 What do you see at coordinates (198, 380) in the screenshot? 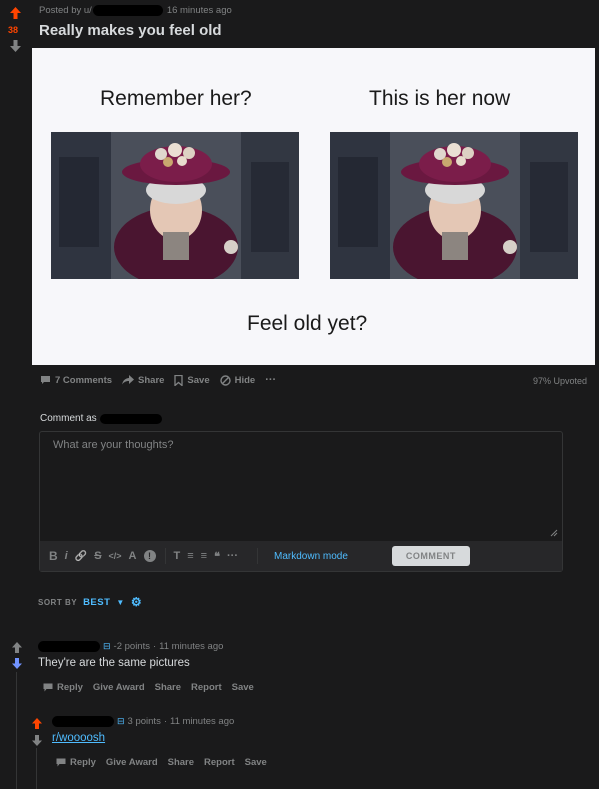
I see `save-label: Save` at bounding box center [198, 380].